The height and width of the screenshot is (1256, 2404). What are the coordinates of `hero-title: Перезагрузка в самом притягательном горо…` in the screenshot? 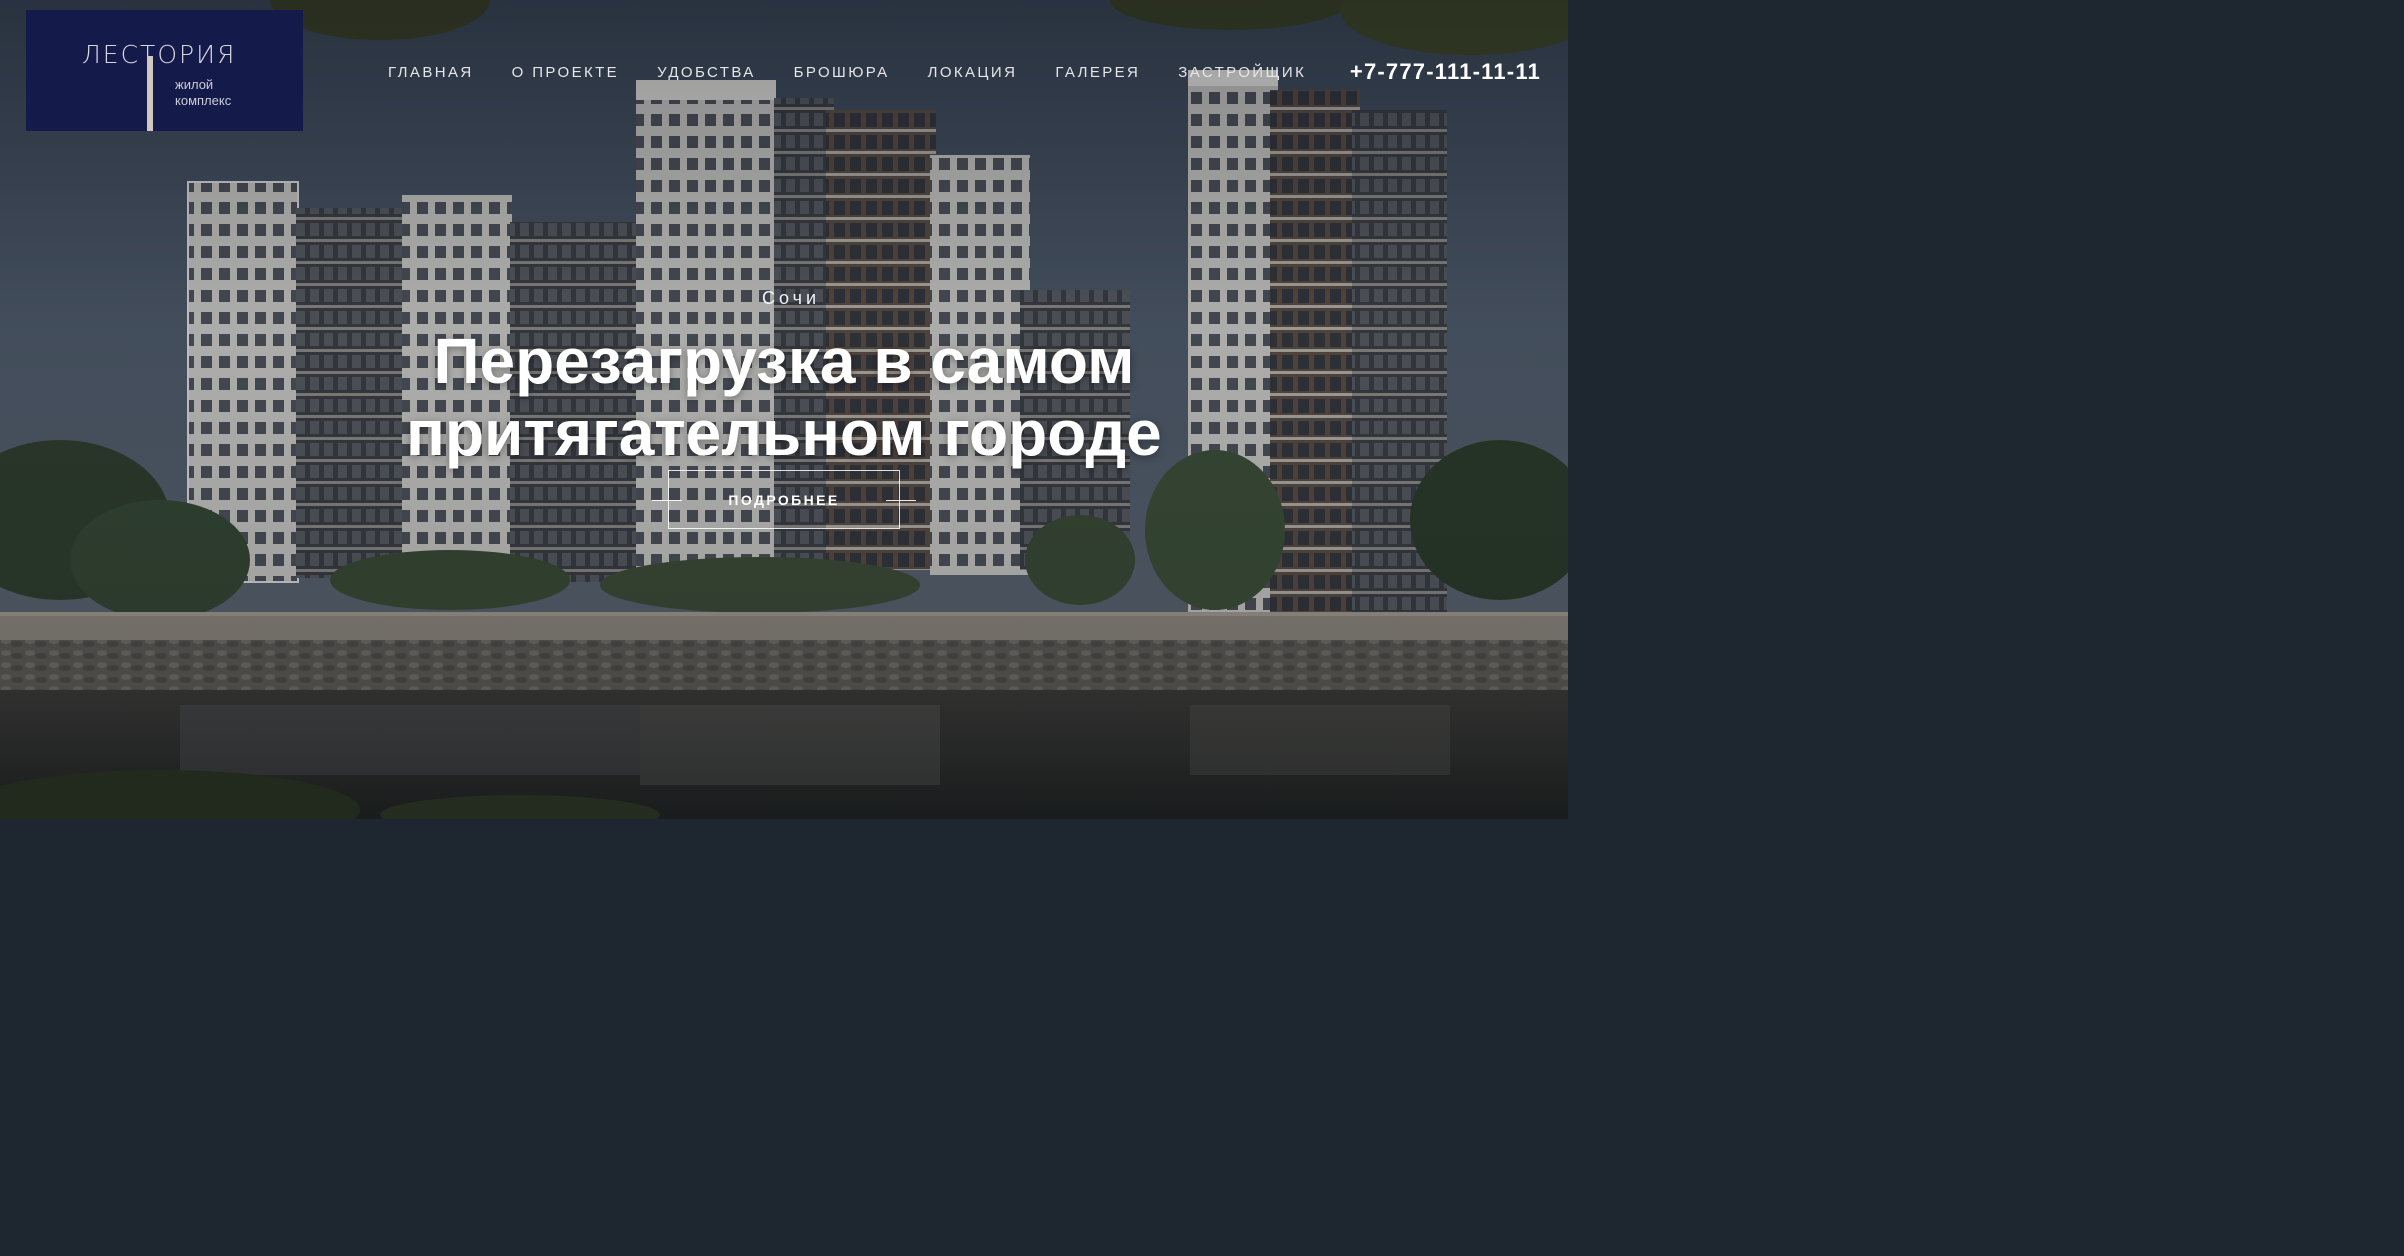 It's located at (784, 397).